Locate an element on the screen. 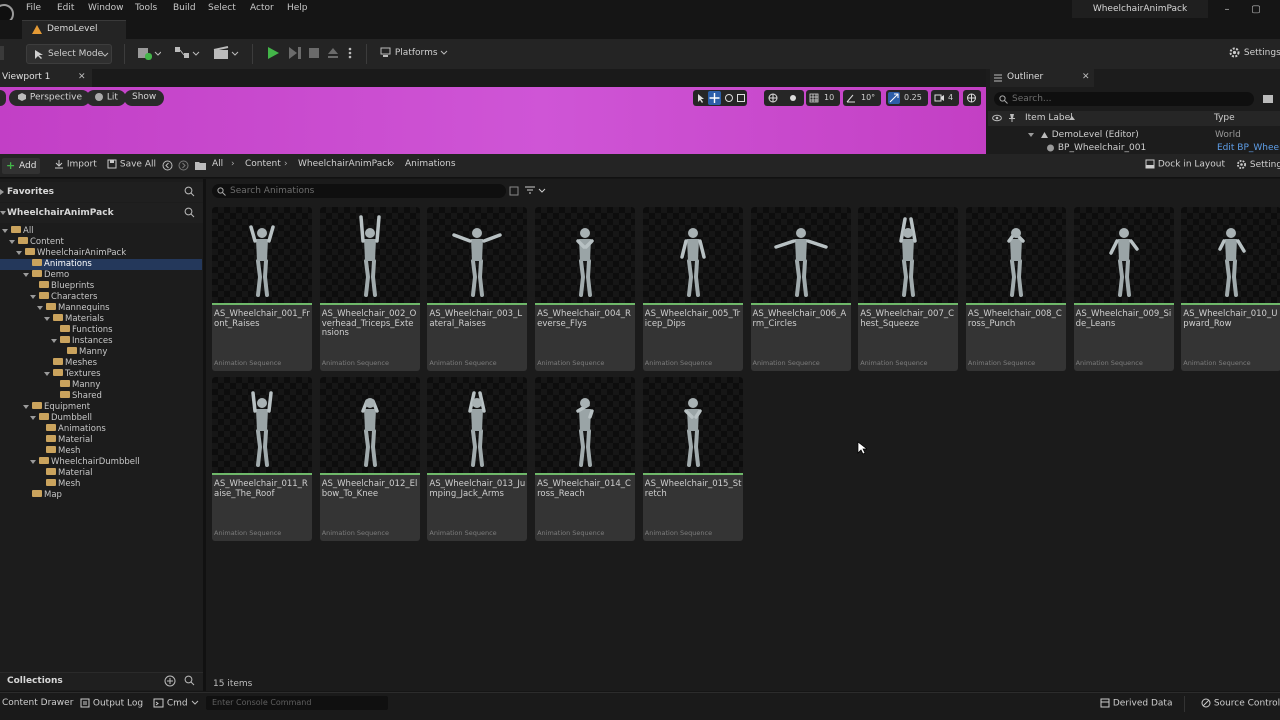 The image size is (1280, 720). eye-icon is located at coordinates (997, 118).